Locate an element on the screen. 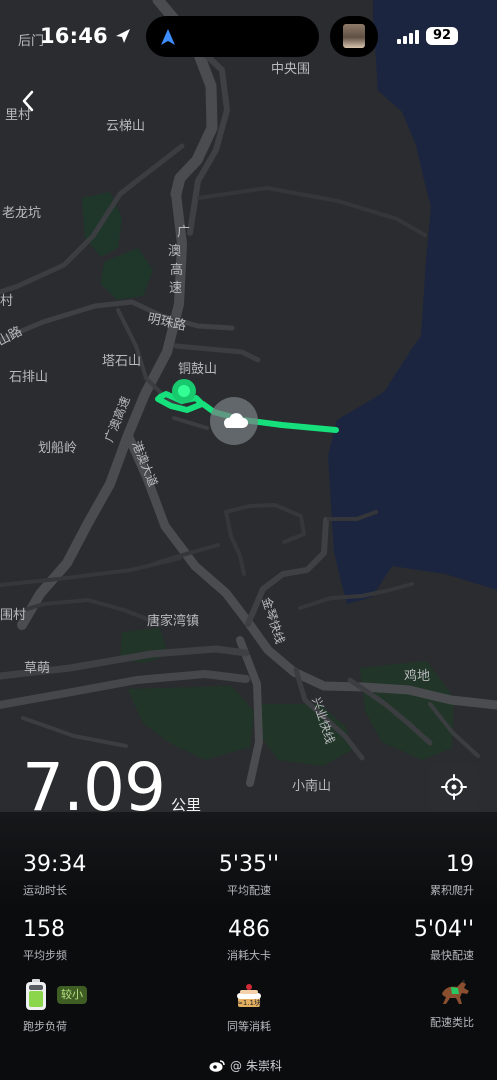 This screenshot has height=1080, width=497. cake-icon: ≈1.1块 is located at coordinates (249, 995).